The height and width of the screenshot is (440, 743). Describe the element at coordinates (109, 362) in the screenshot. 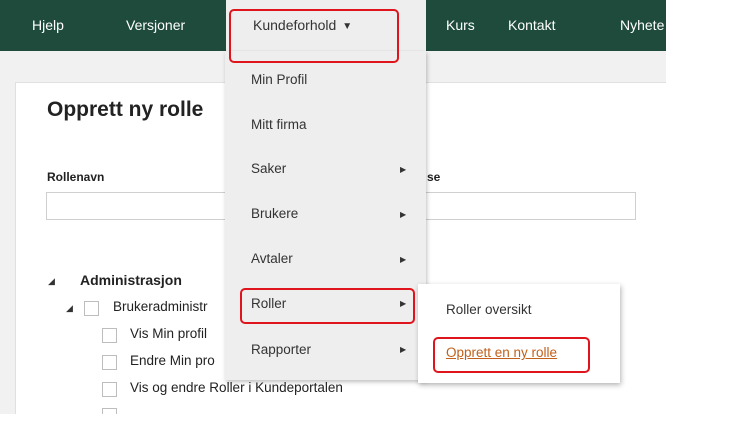

I see `checkbox-endre-min-profil` at that location.